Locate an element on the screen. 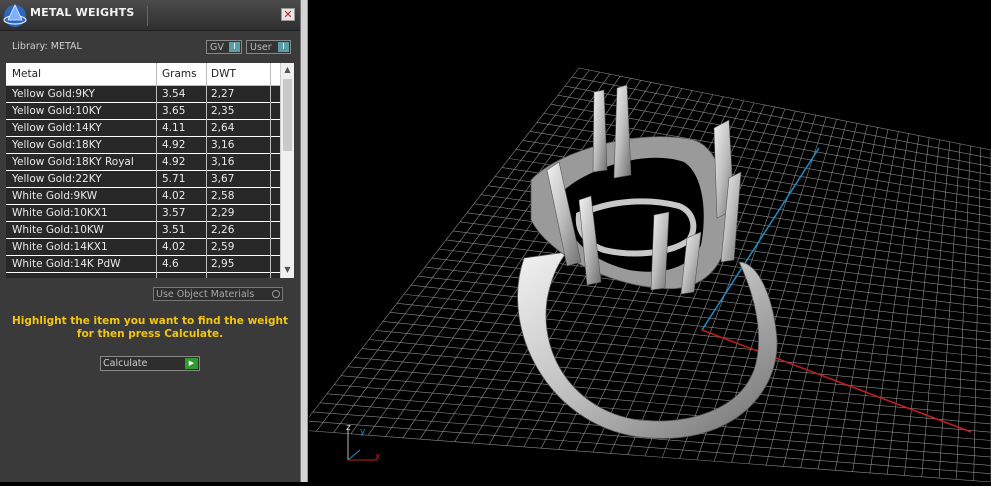 Image resolution: width=991 pixels, height=486 pixels. table-row: White Gold:14KX1 4.02 2,59 is located at coordinates (143, 247).